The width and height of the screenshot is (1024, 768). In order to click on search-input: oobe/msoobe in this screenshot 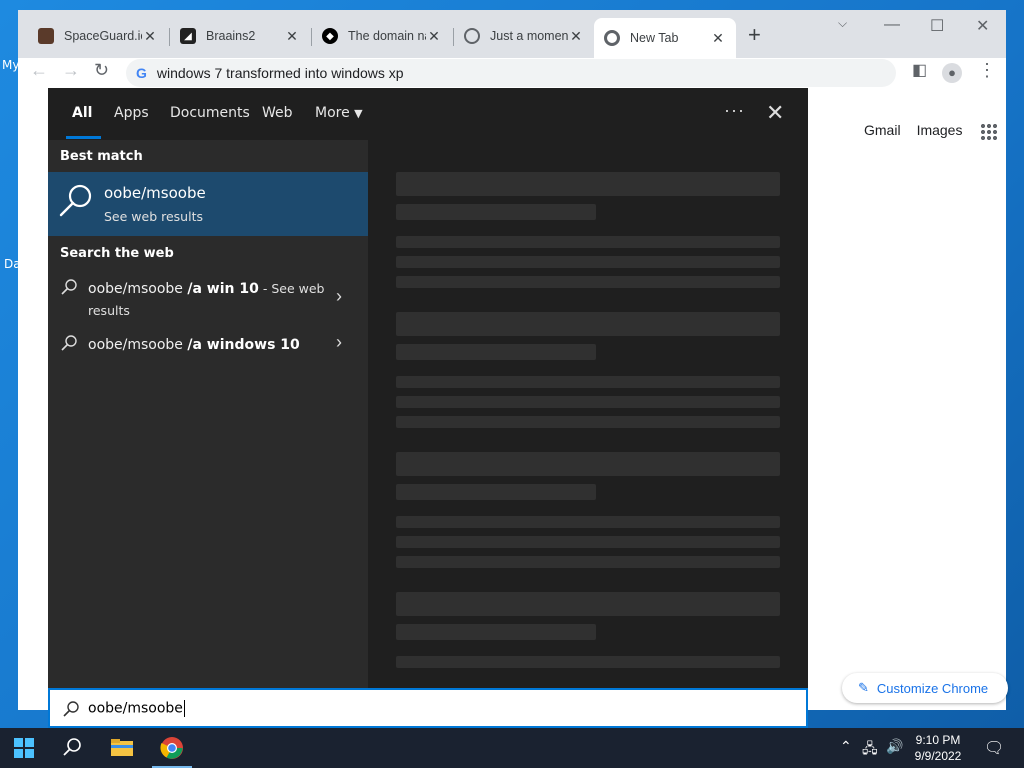, I will do `click(428, 708)`.